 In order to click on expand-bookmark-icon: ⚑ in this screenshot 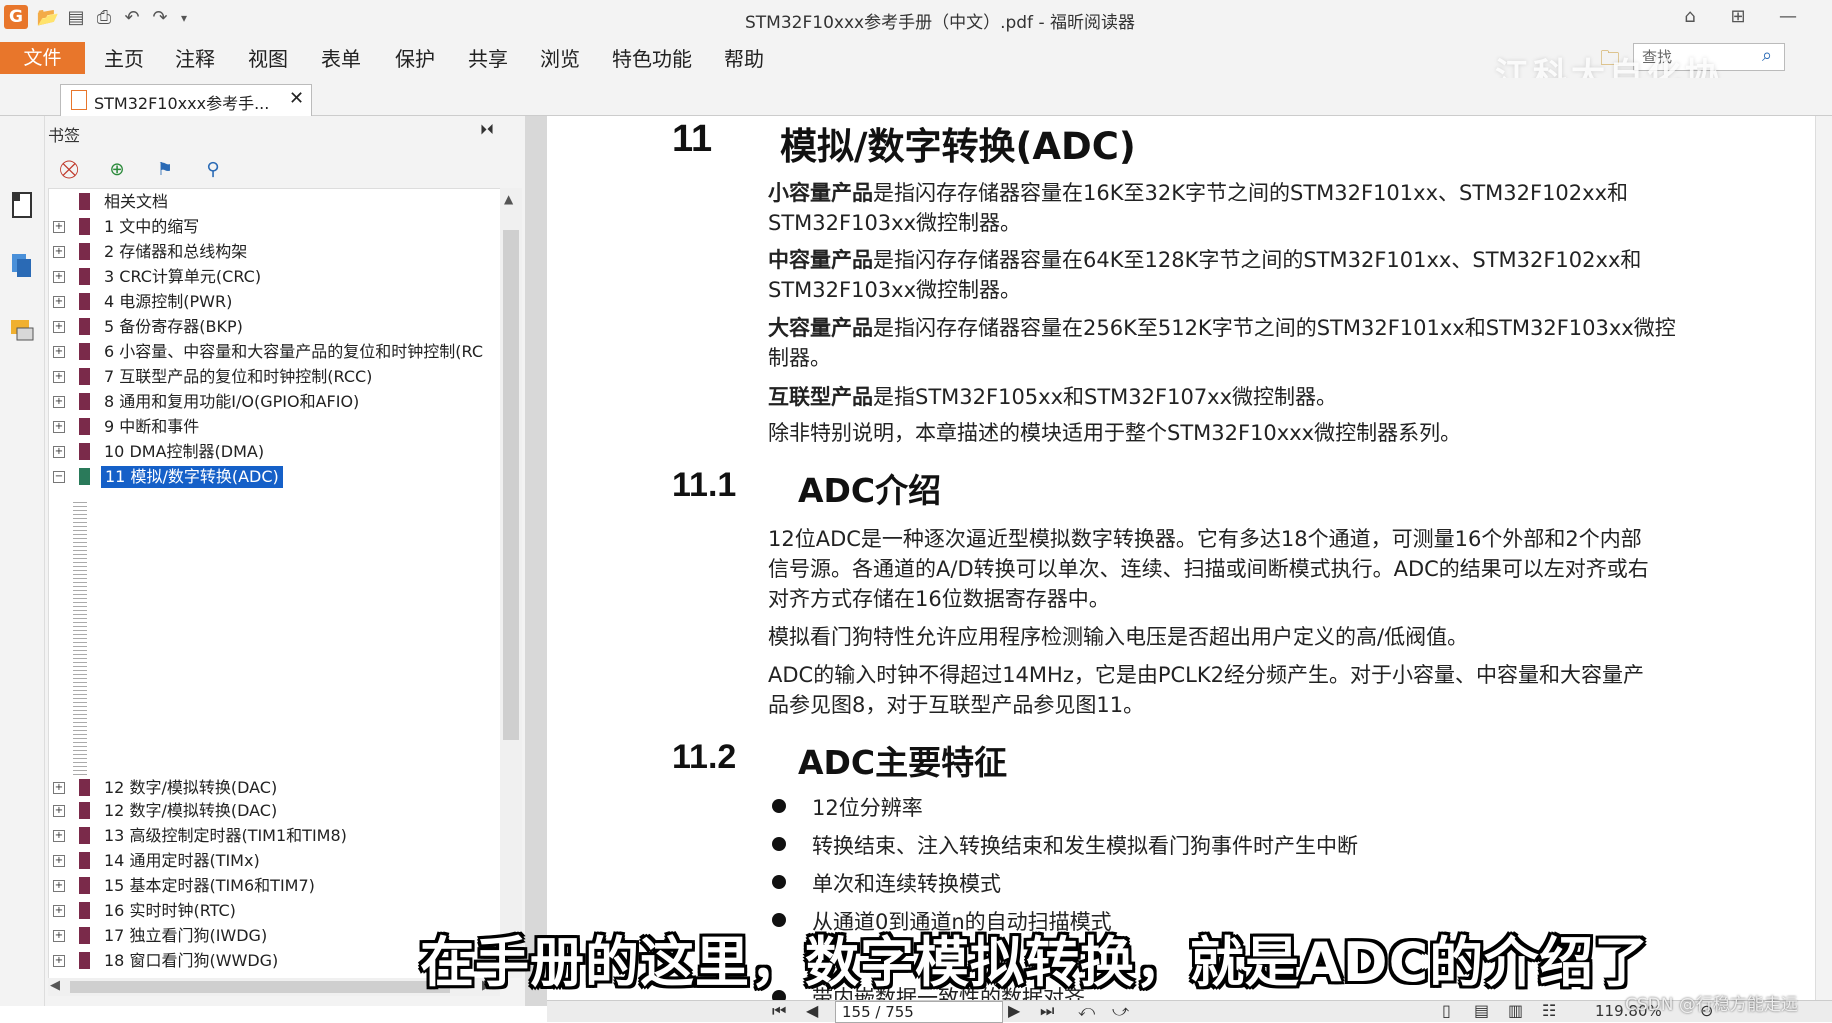, I will do `click(165, 170)`.